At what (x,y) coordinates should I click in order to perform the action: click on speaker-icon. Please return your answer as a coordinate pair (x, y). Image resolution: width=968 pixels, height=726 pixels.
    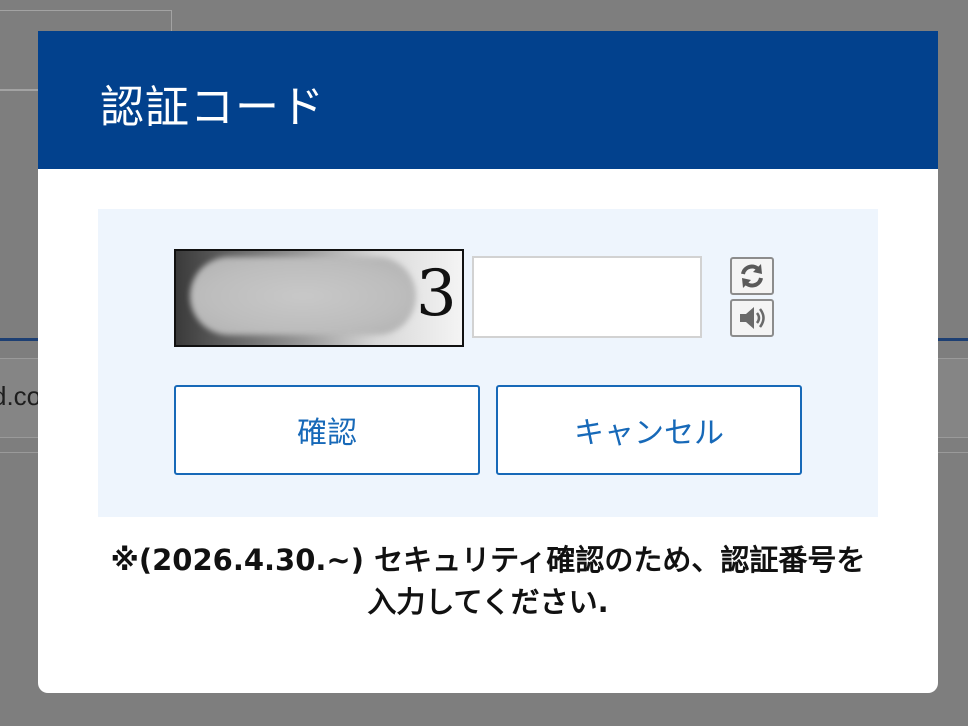
    Looking at the image, I should click on (752, 318).